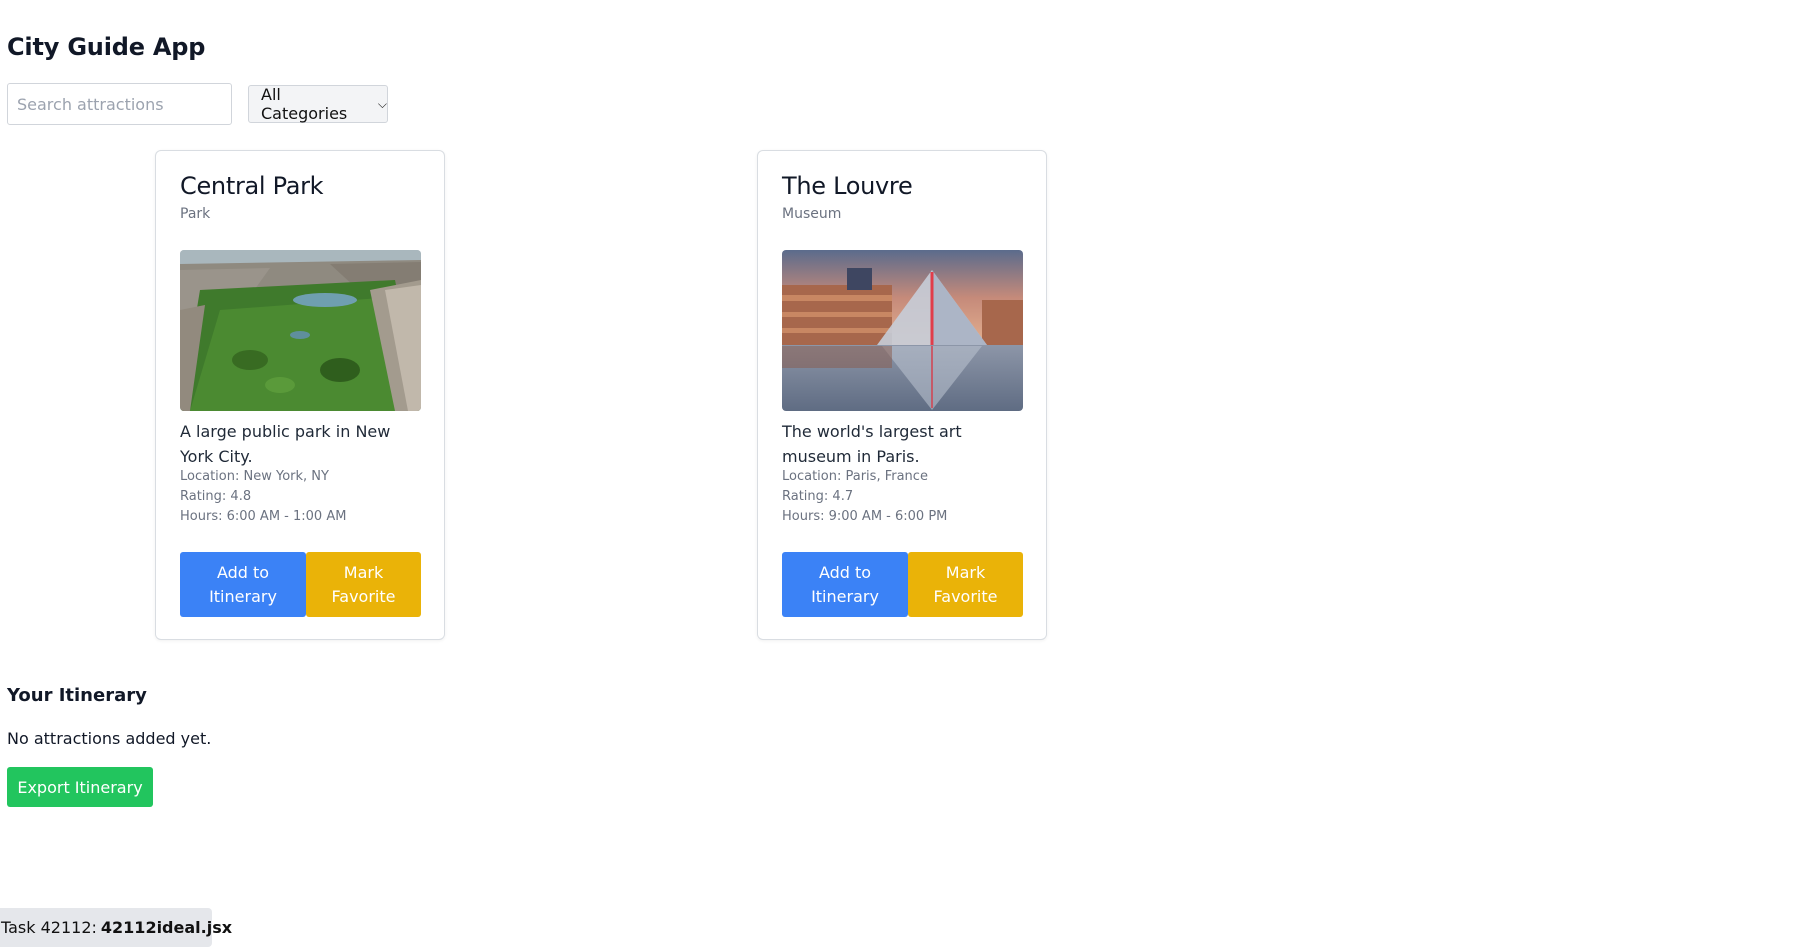  What do you see at coordinates (304, 104) in the screenshot?
I see `category-select-value: All Categories` at bounding box center [304, 104].